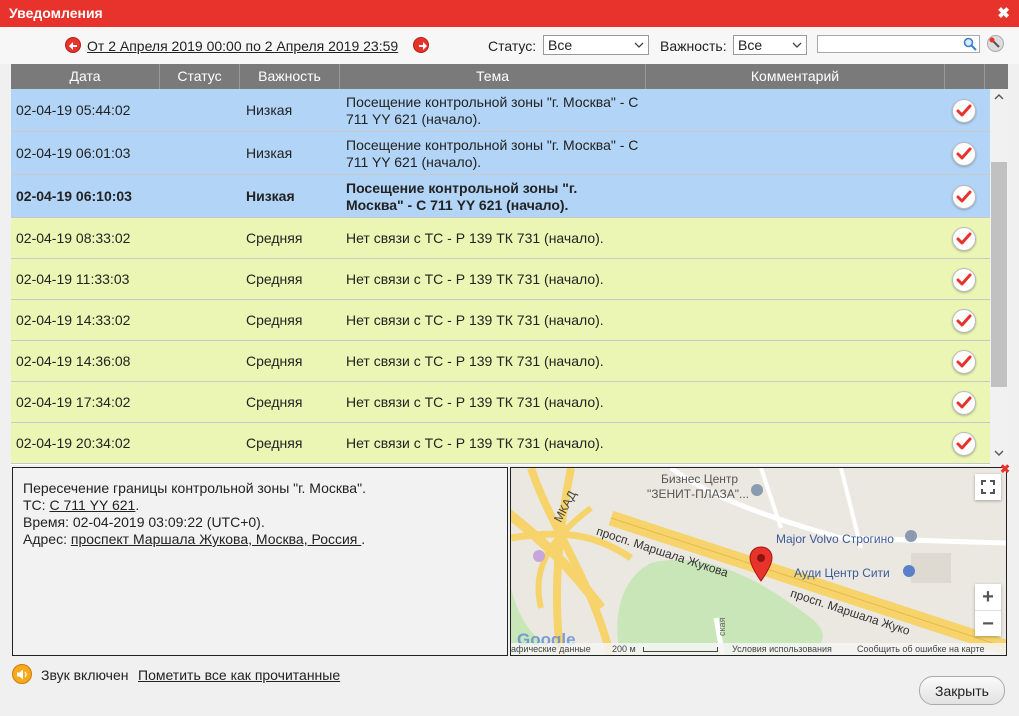 The image size is (1019, 716). Describe the element at coordinates (200, 76) in the screenshot. I see `header-status: Статус` at that location.